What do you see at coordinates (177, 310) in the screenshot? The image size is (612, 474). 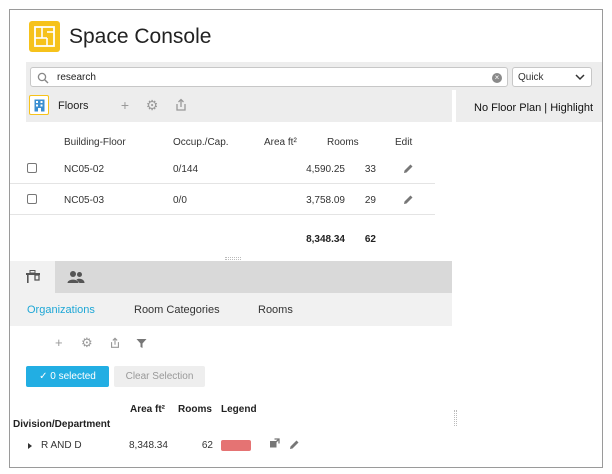 I see `tab-room-categories: Room Categories` at bounding box center [177, 310].